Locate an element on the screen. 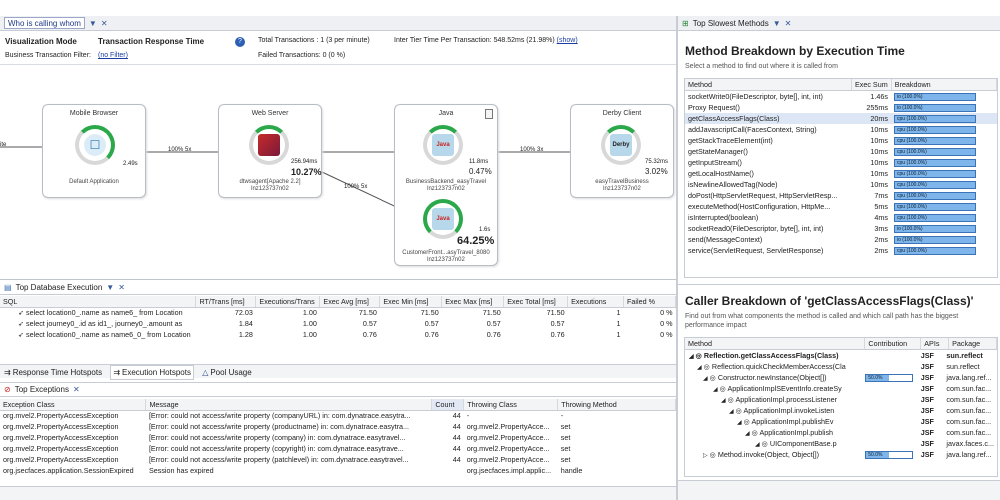 This screenshot has height=500, width=1000. col-sql: SQL is located at coordinates (98, 302).